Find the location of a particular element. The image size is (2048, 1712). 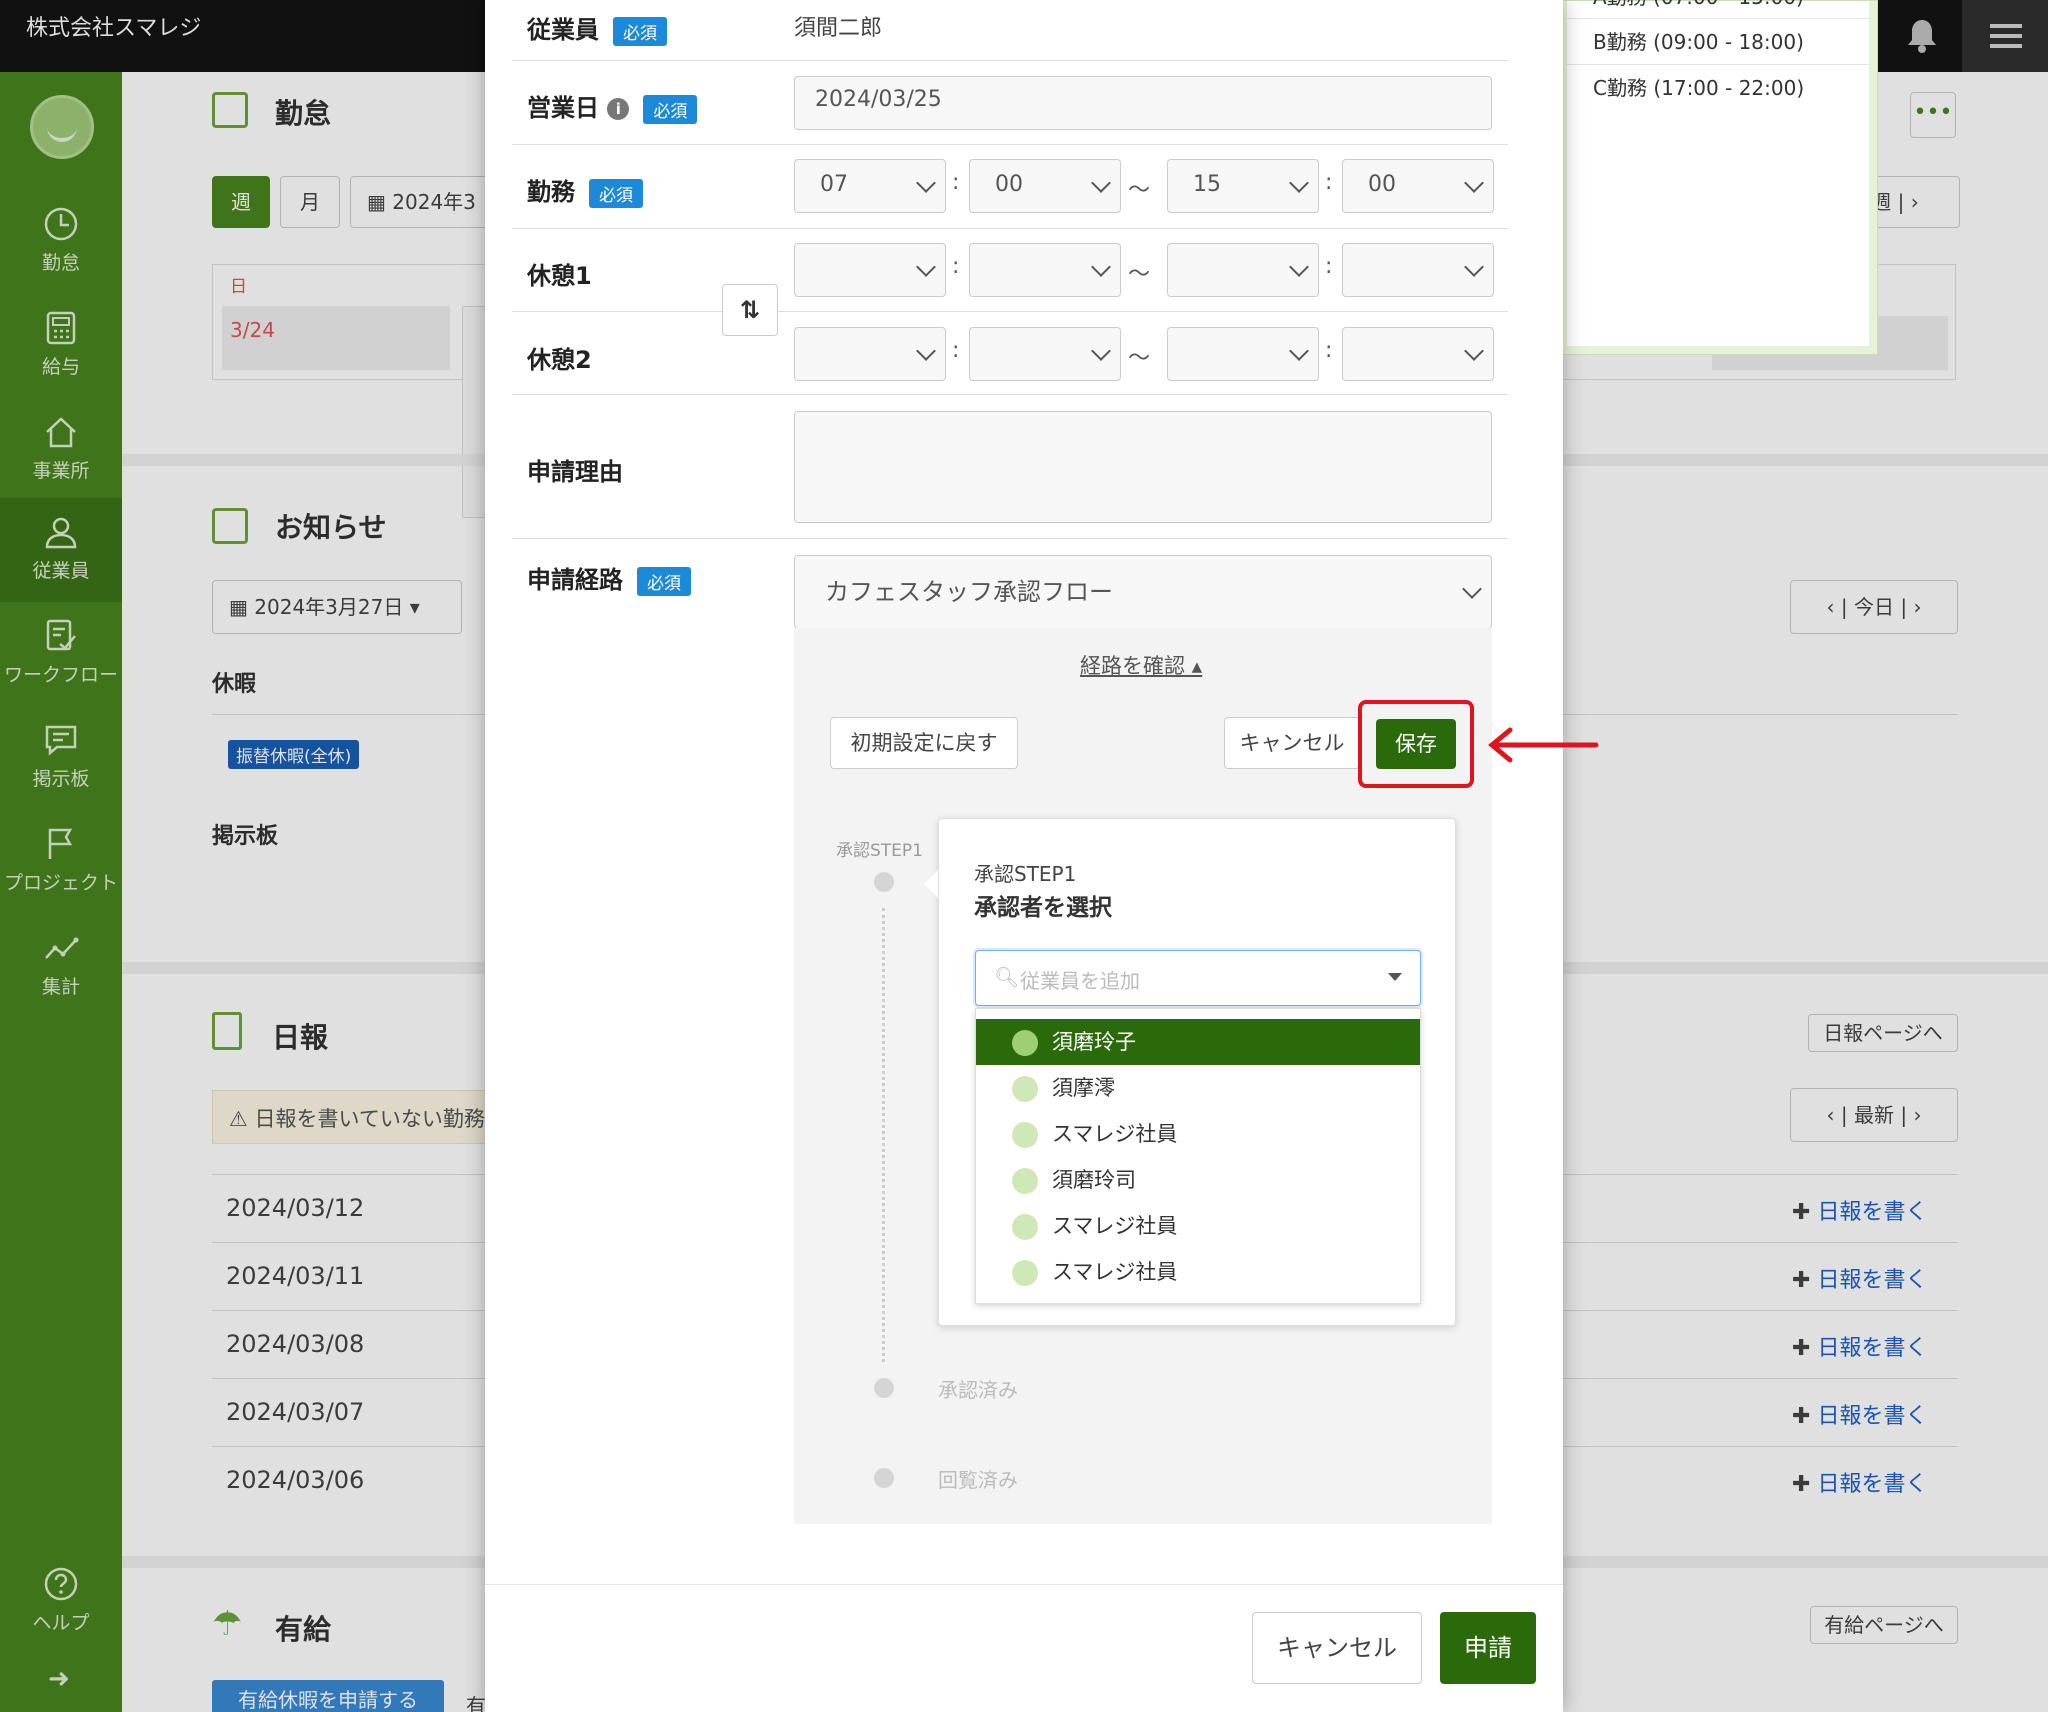

route-label: 申請経路 必須 is located at coordinates (609, 578).